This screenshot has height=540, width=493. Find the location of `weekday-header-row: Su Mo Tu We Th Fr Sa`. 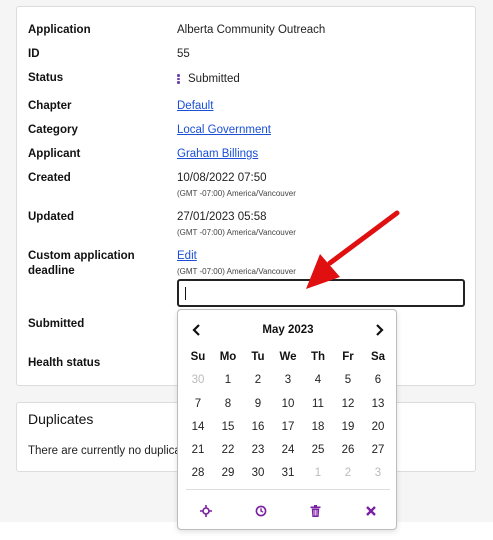

weekday-header-row: Su Mo Tu We Th Fr Sa is located at coordinates (288, 357).